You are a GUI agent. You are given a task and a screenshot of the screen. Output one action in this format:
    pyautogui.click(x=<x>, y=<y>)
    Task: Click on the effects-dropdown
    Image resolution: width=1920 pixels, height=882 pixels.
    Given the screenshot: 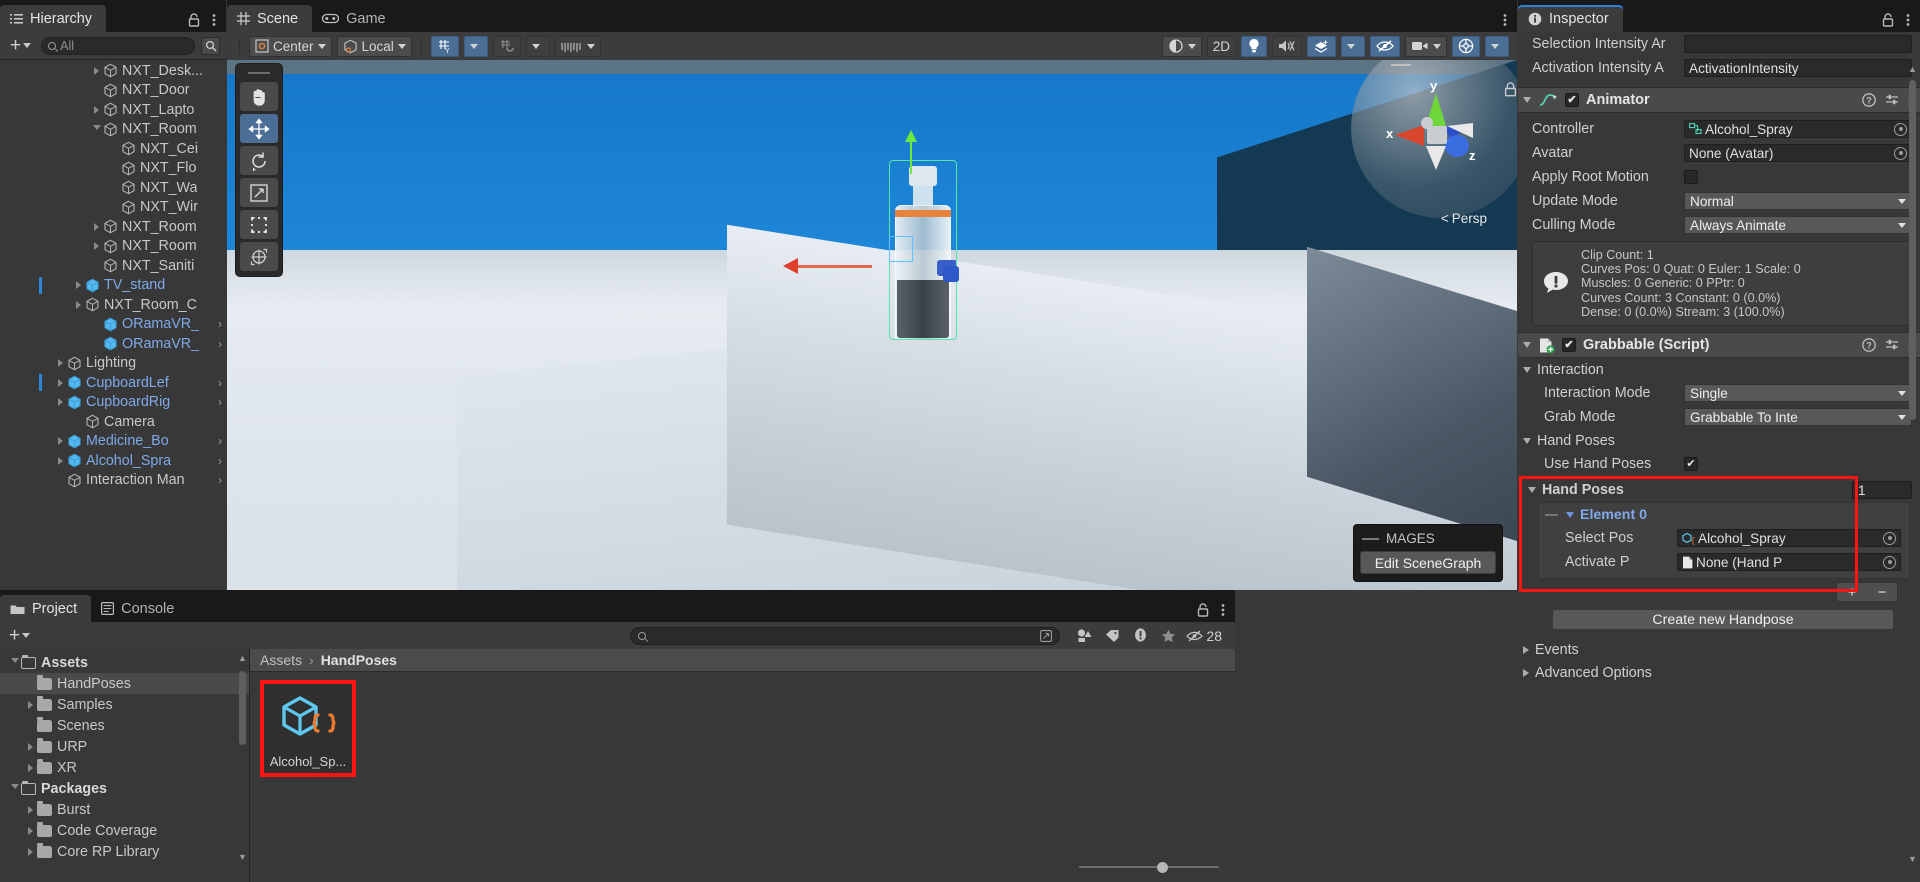 What is the action you would take?
    pyautogui.click(x=1353, y=46)
    